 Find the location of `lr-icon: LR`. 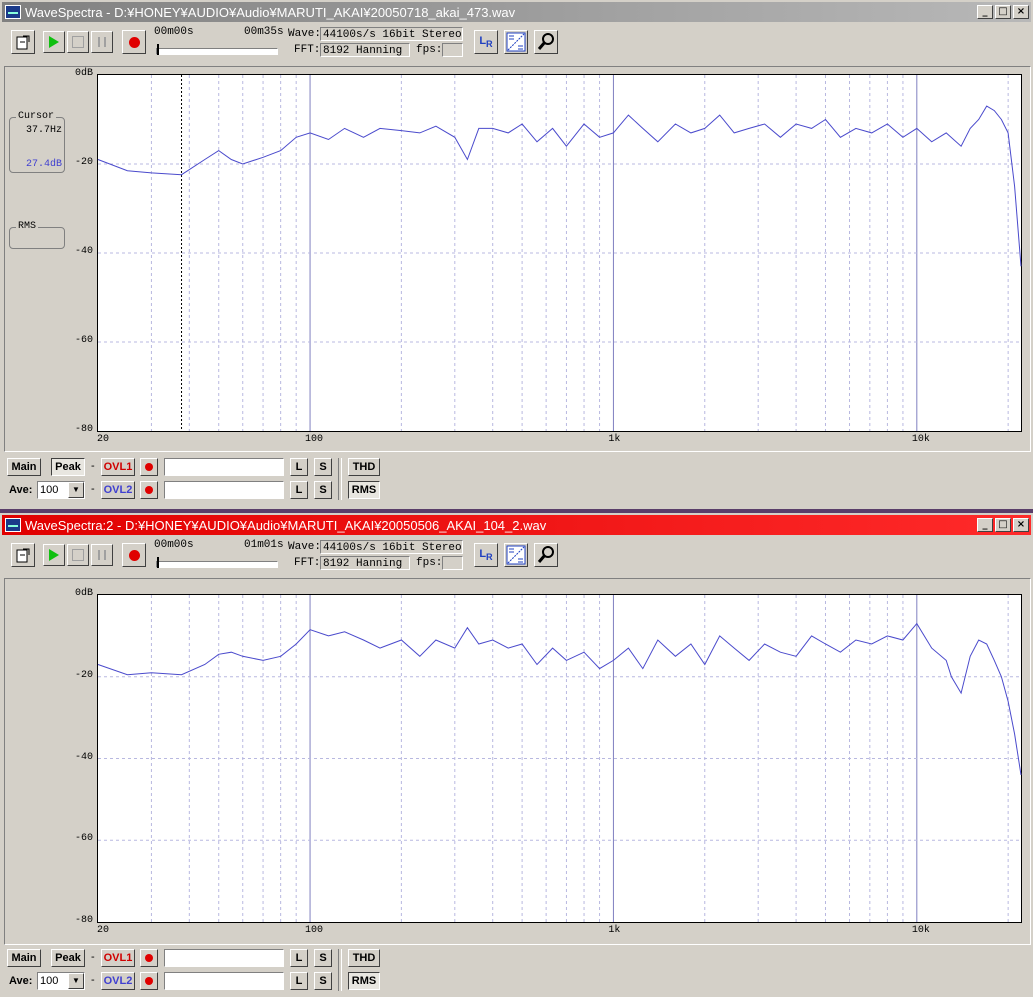

lr-icon: LR is located at coordinates (486, 555).